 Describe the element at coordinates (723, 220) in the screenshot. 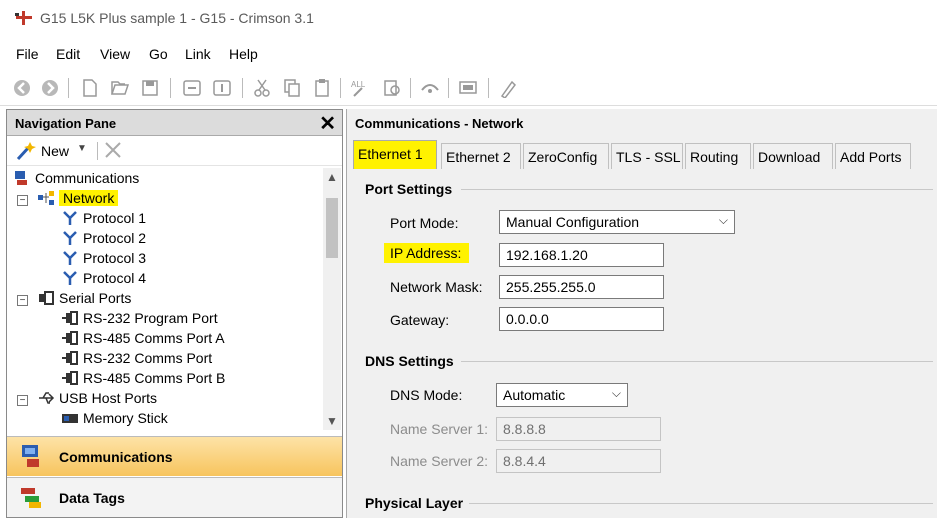

I see `chevron-down-icon: ⌵` at that location.